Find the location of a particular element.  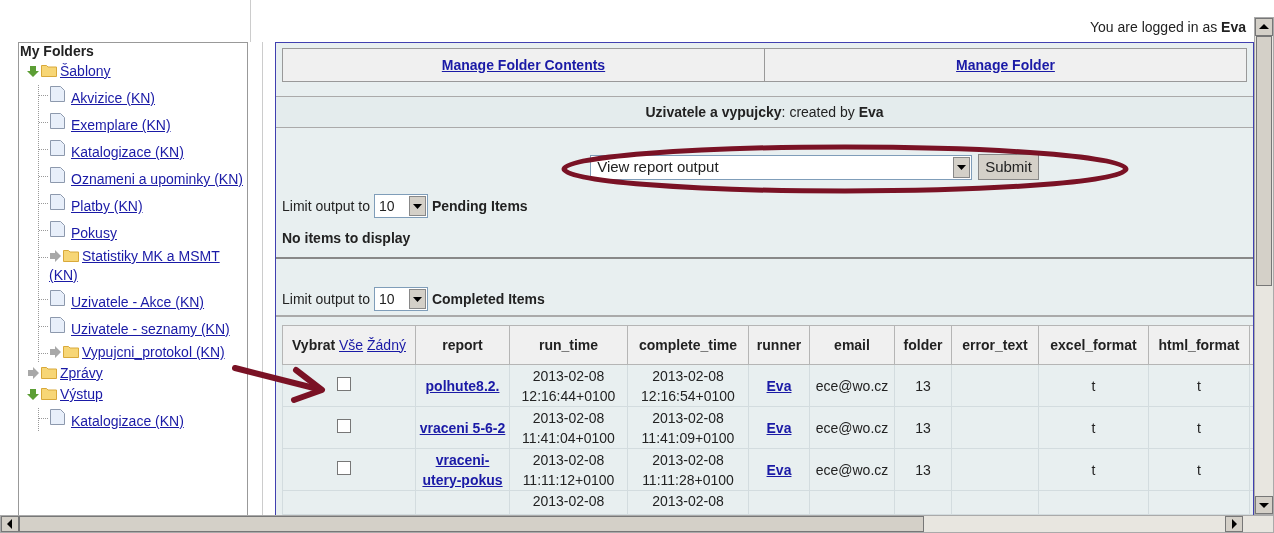

select-link: Žádný is located at coordinates (386, 344).